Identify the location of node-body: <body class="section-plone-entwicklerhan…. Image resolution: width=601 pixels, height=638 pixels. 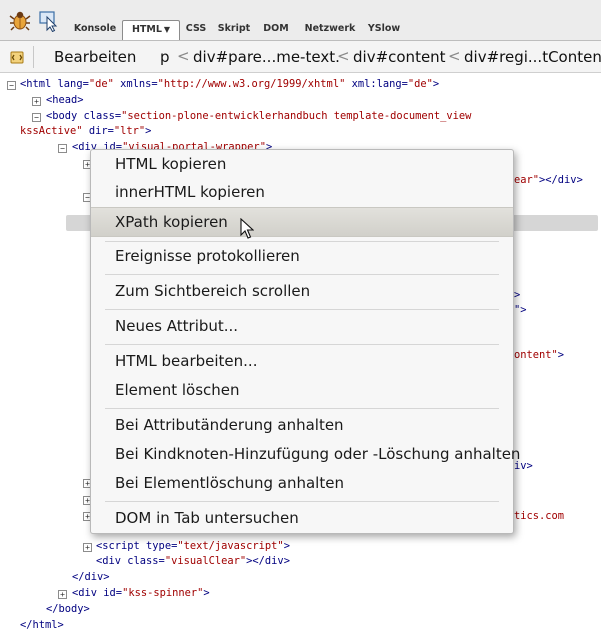
(258, 117).